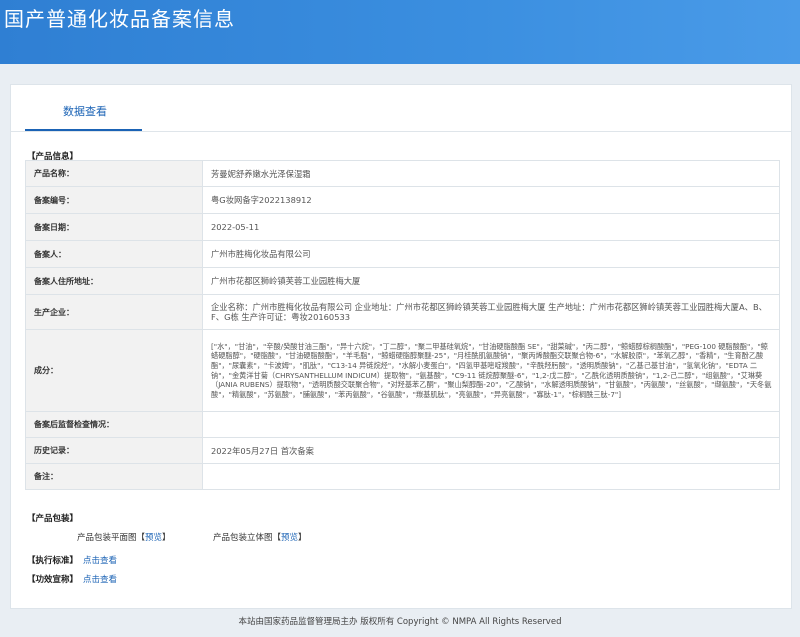 This screenshot has height=637, width=800. What do you see at coordinates (153, 538) in the screenshot?
I see `packaging-flat-preview-link: 预览` at bounding box center [153, 538].